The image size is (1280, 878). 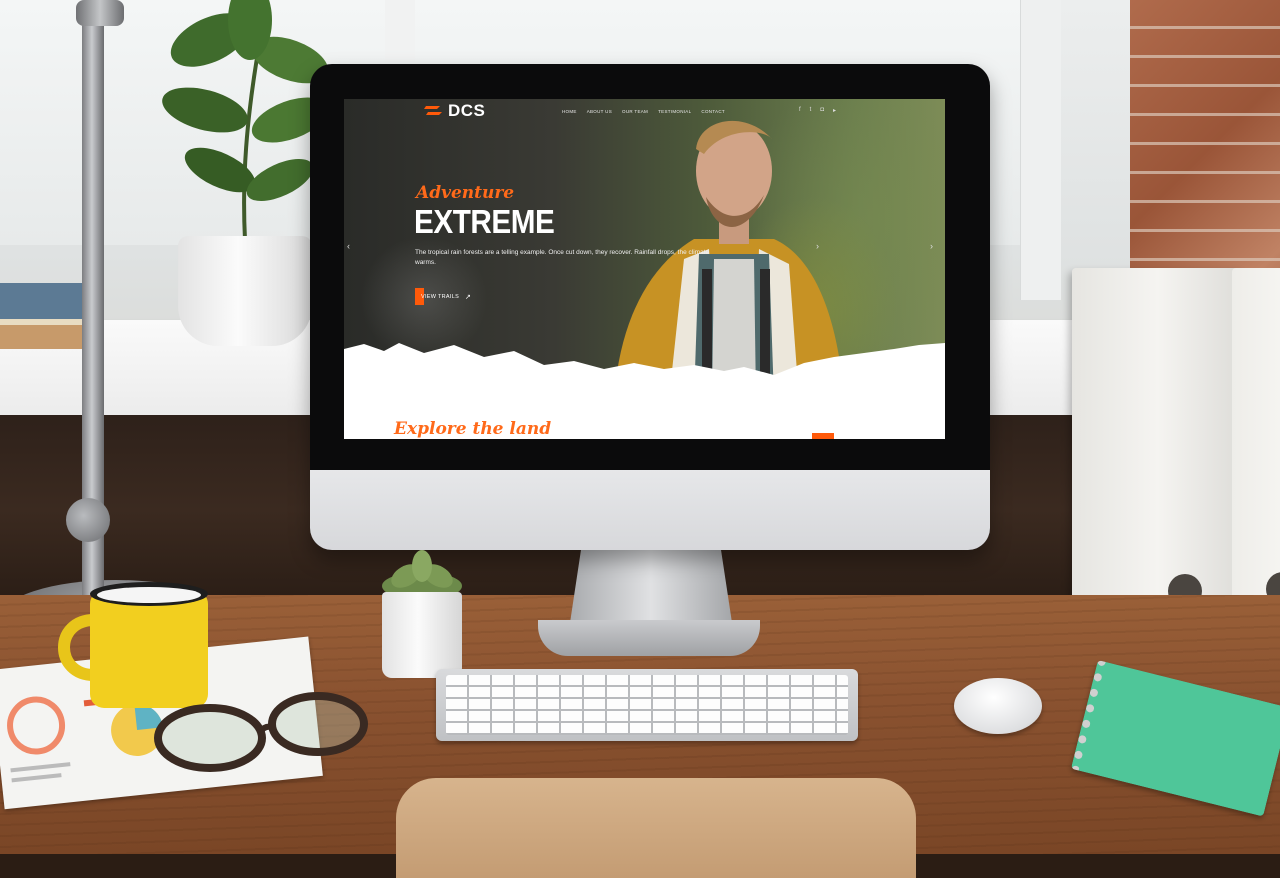 I want to click on hero-headline: EXTREME, so click(x=484, y=221).